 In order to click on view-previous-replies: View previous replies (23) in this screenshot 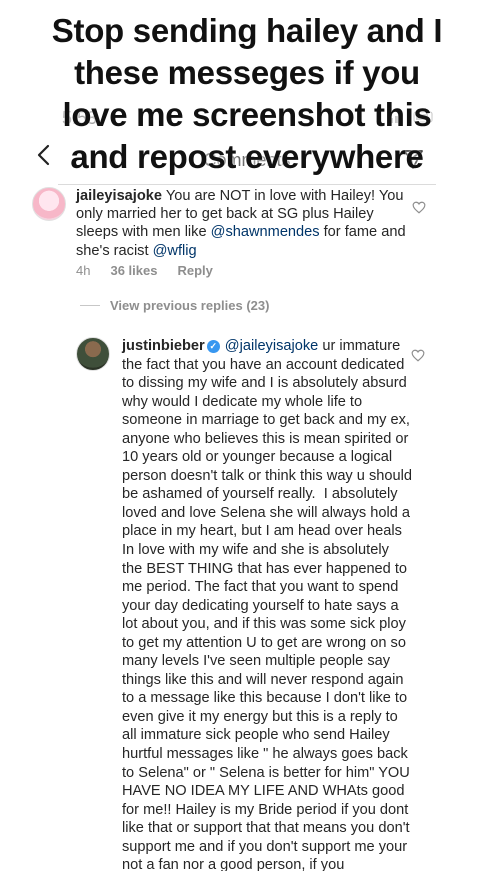, I will do `click(174, 305)`.